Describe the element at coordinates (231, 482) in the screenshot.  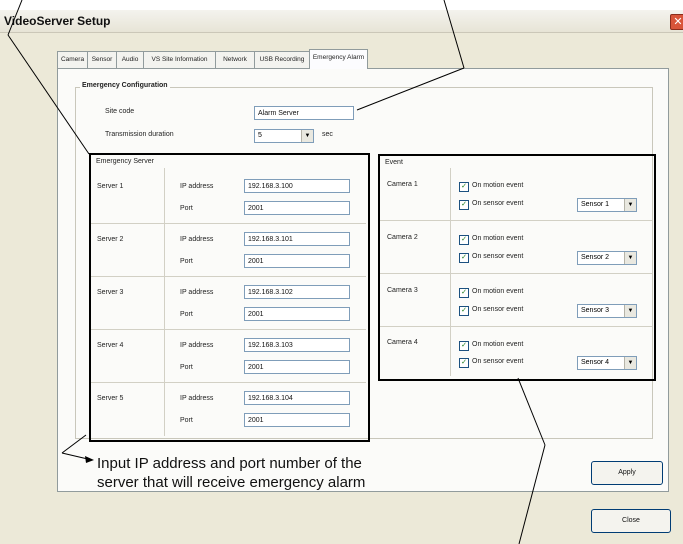
I see `annotation-line-2: server that will receive emergency alarm` at that location.